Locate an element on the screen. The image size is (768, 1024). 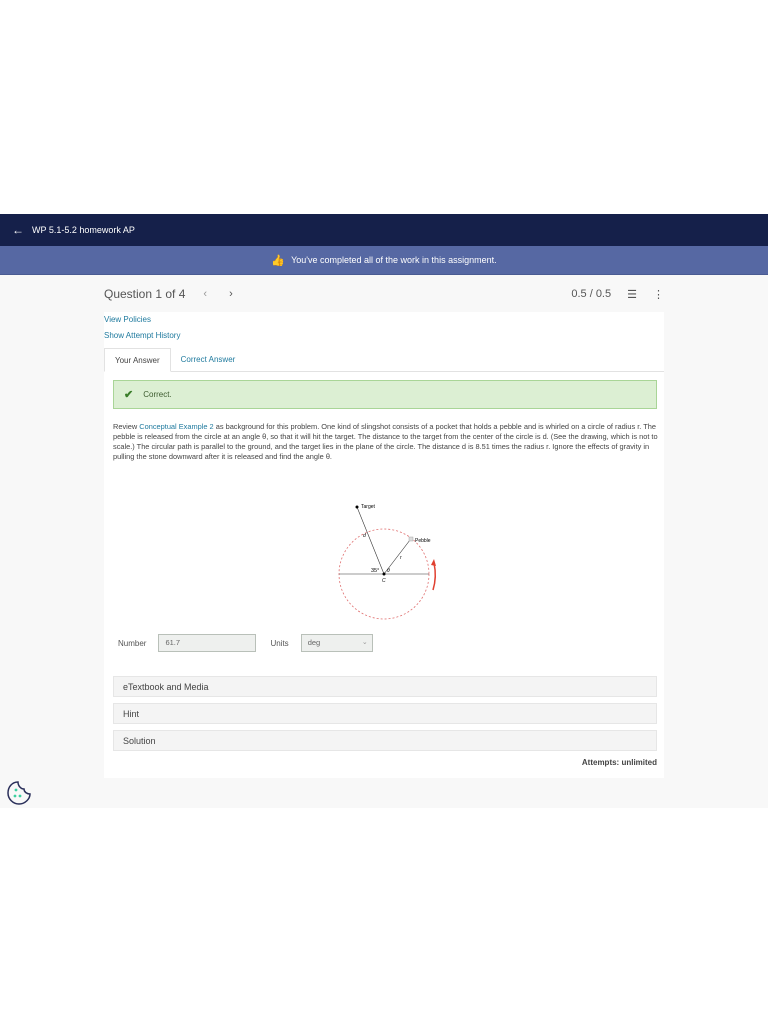
cookie-icon is located at coordinates (19, 793).